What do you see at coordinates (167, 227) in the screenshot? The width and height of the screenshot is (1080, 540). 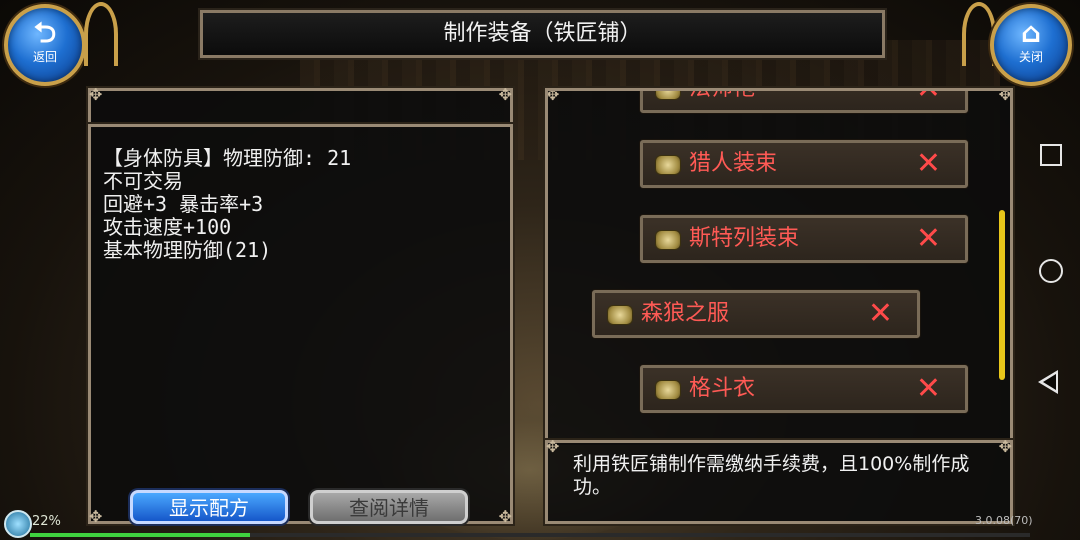 I see `description-line: 攻击速度+100` at bounding box center [167, 227].